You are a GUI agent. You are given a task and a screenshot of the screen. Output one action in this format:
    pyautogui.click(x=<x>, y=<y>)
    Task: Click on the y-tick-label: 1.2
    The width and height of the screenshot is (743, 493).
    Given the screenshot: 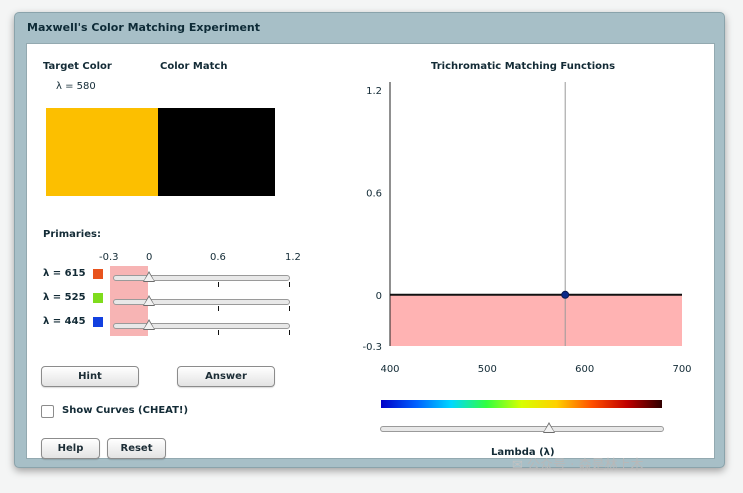 What is the action you would take?
    pyautogui.click(x=374, y=91)
    